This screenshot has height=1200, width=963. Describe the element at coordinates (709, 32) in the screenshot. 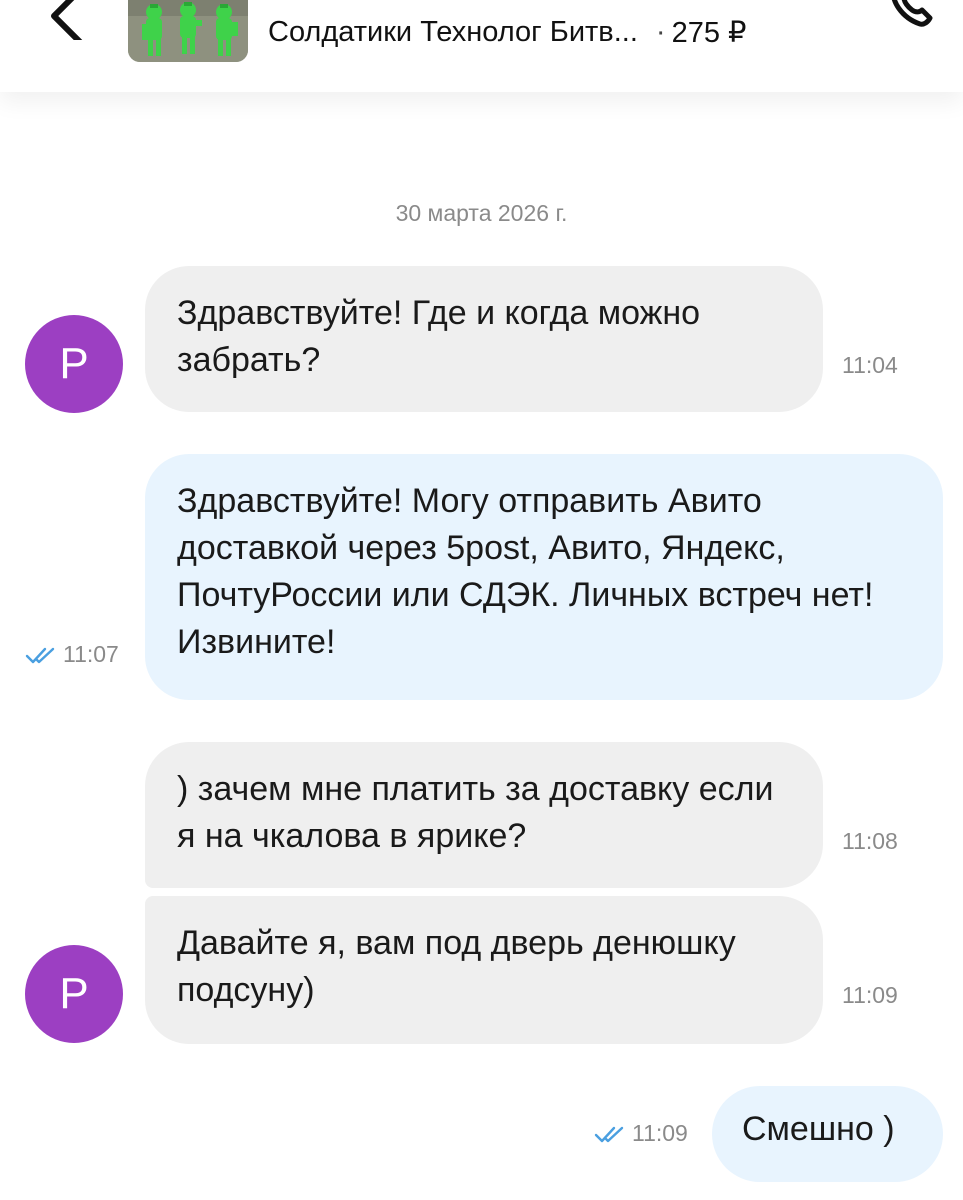

I see `listing-price: 275 ₽` at that location.